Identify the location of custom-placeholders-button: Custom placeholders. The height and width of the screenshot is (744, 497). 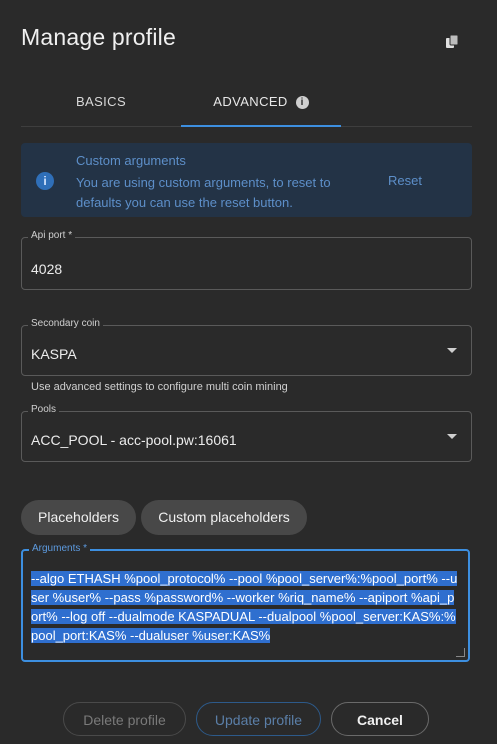
(224, 517).